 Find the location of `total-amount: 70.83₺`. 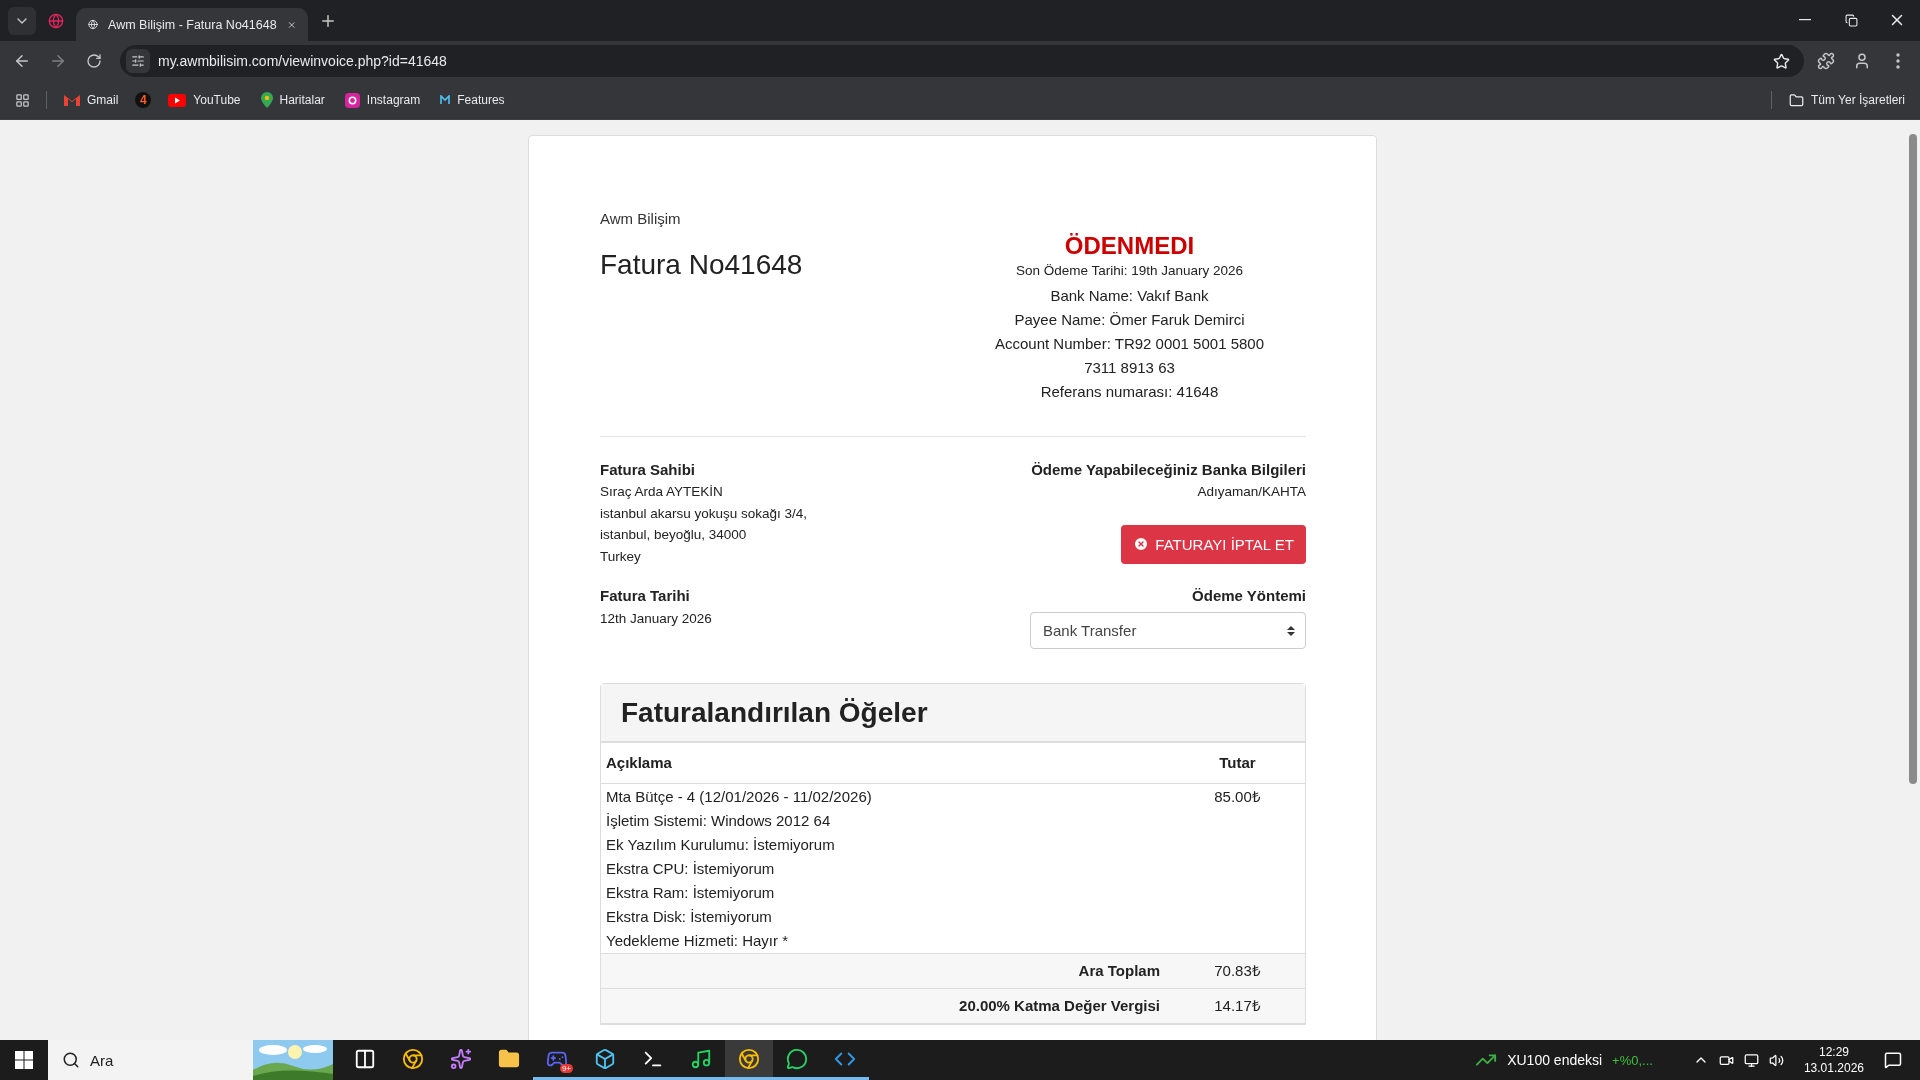

total-amount: 70.83₺ is located at coordinates (1237, 971).